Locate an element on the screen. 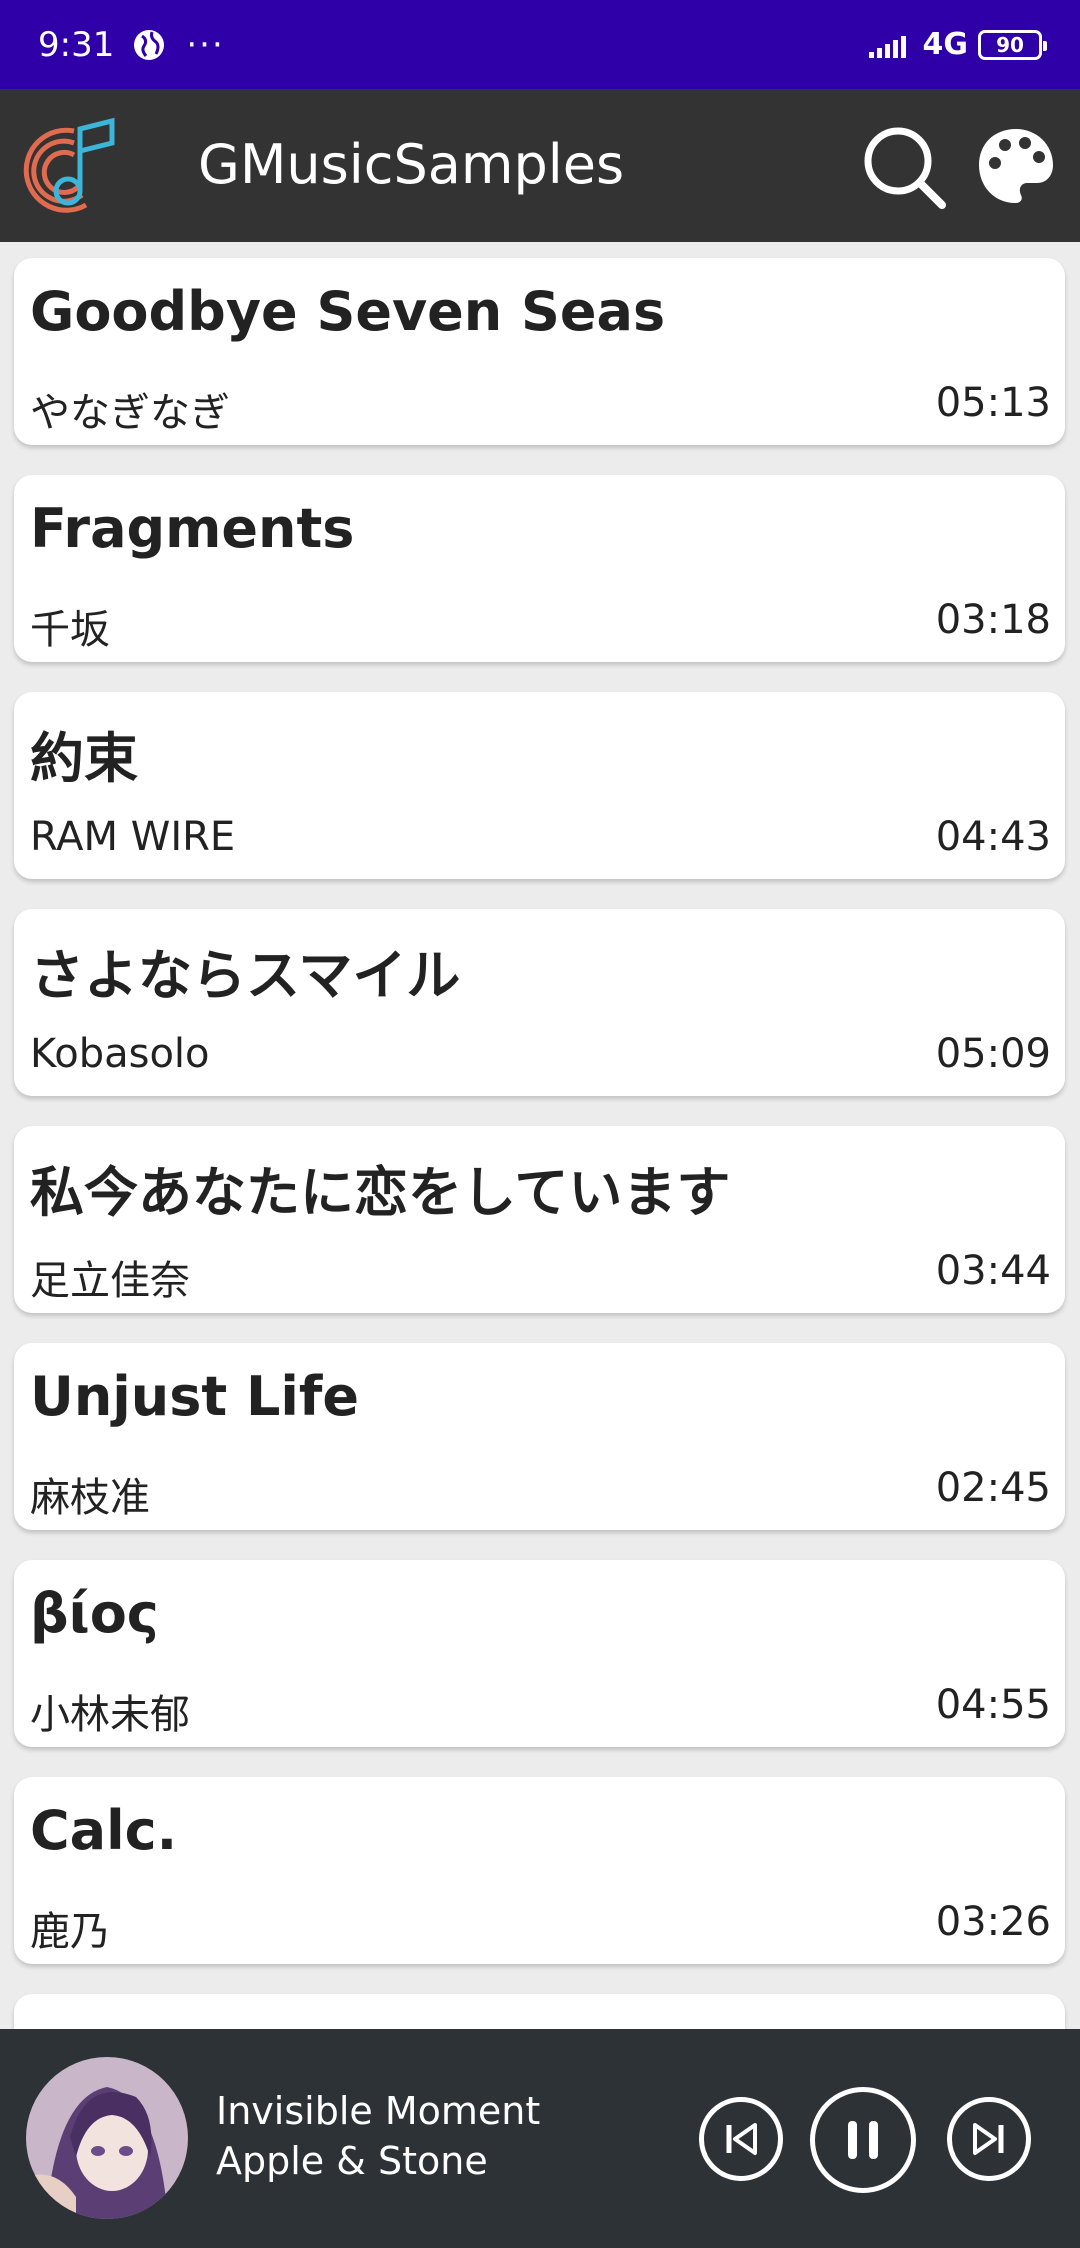  song-artist: 千坂 is located at coordinates (70, 630).